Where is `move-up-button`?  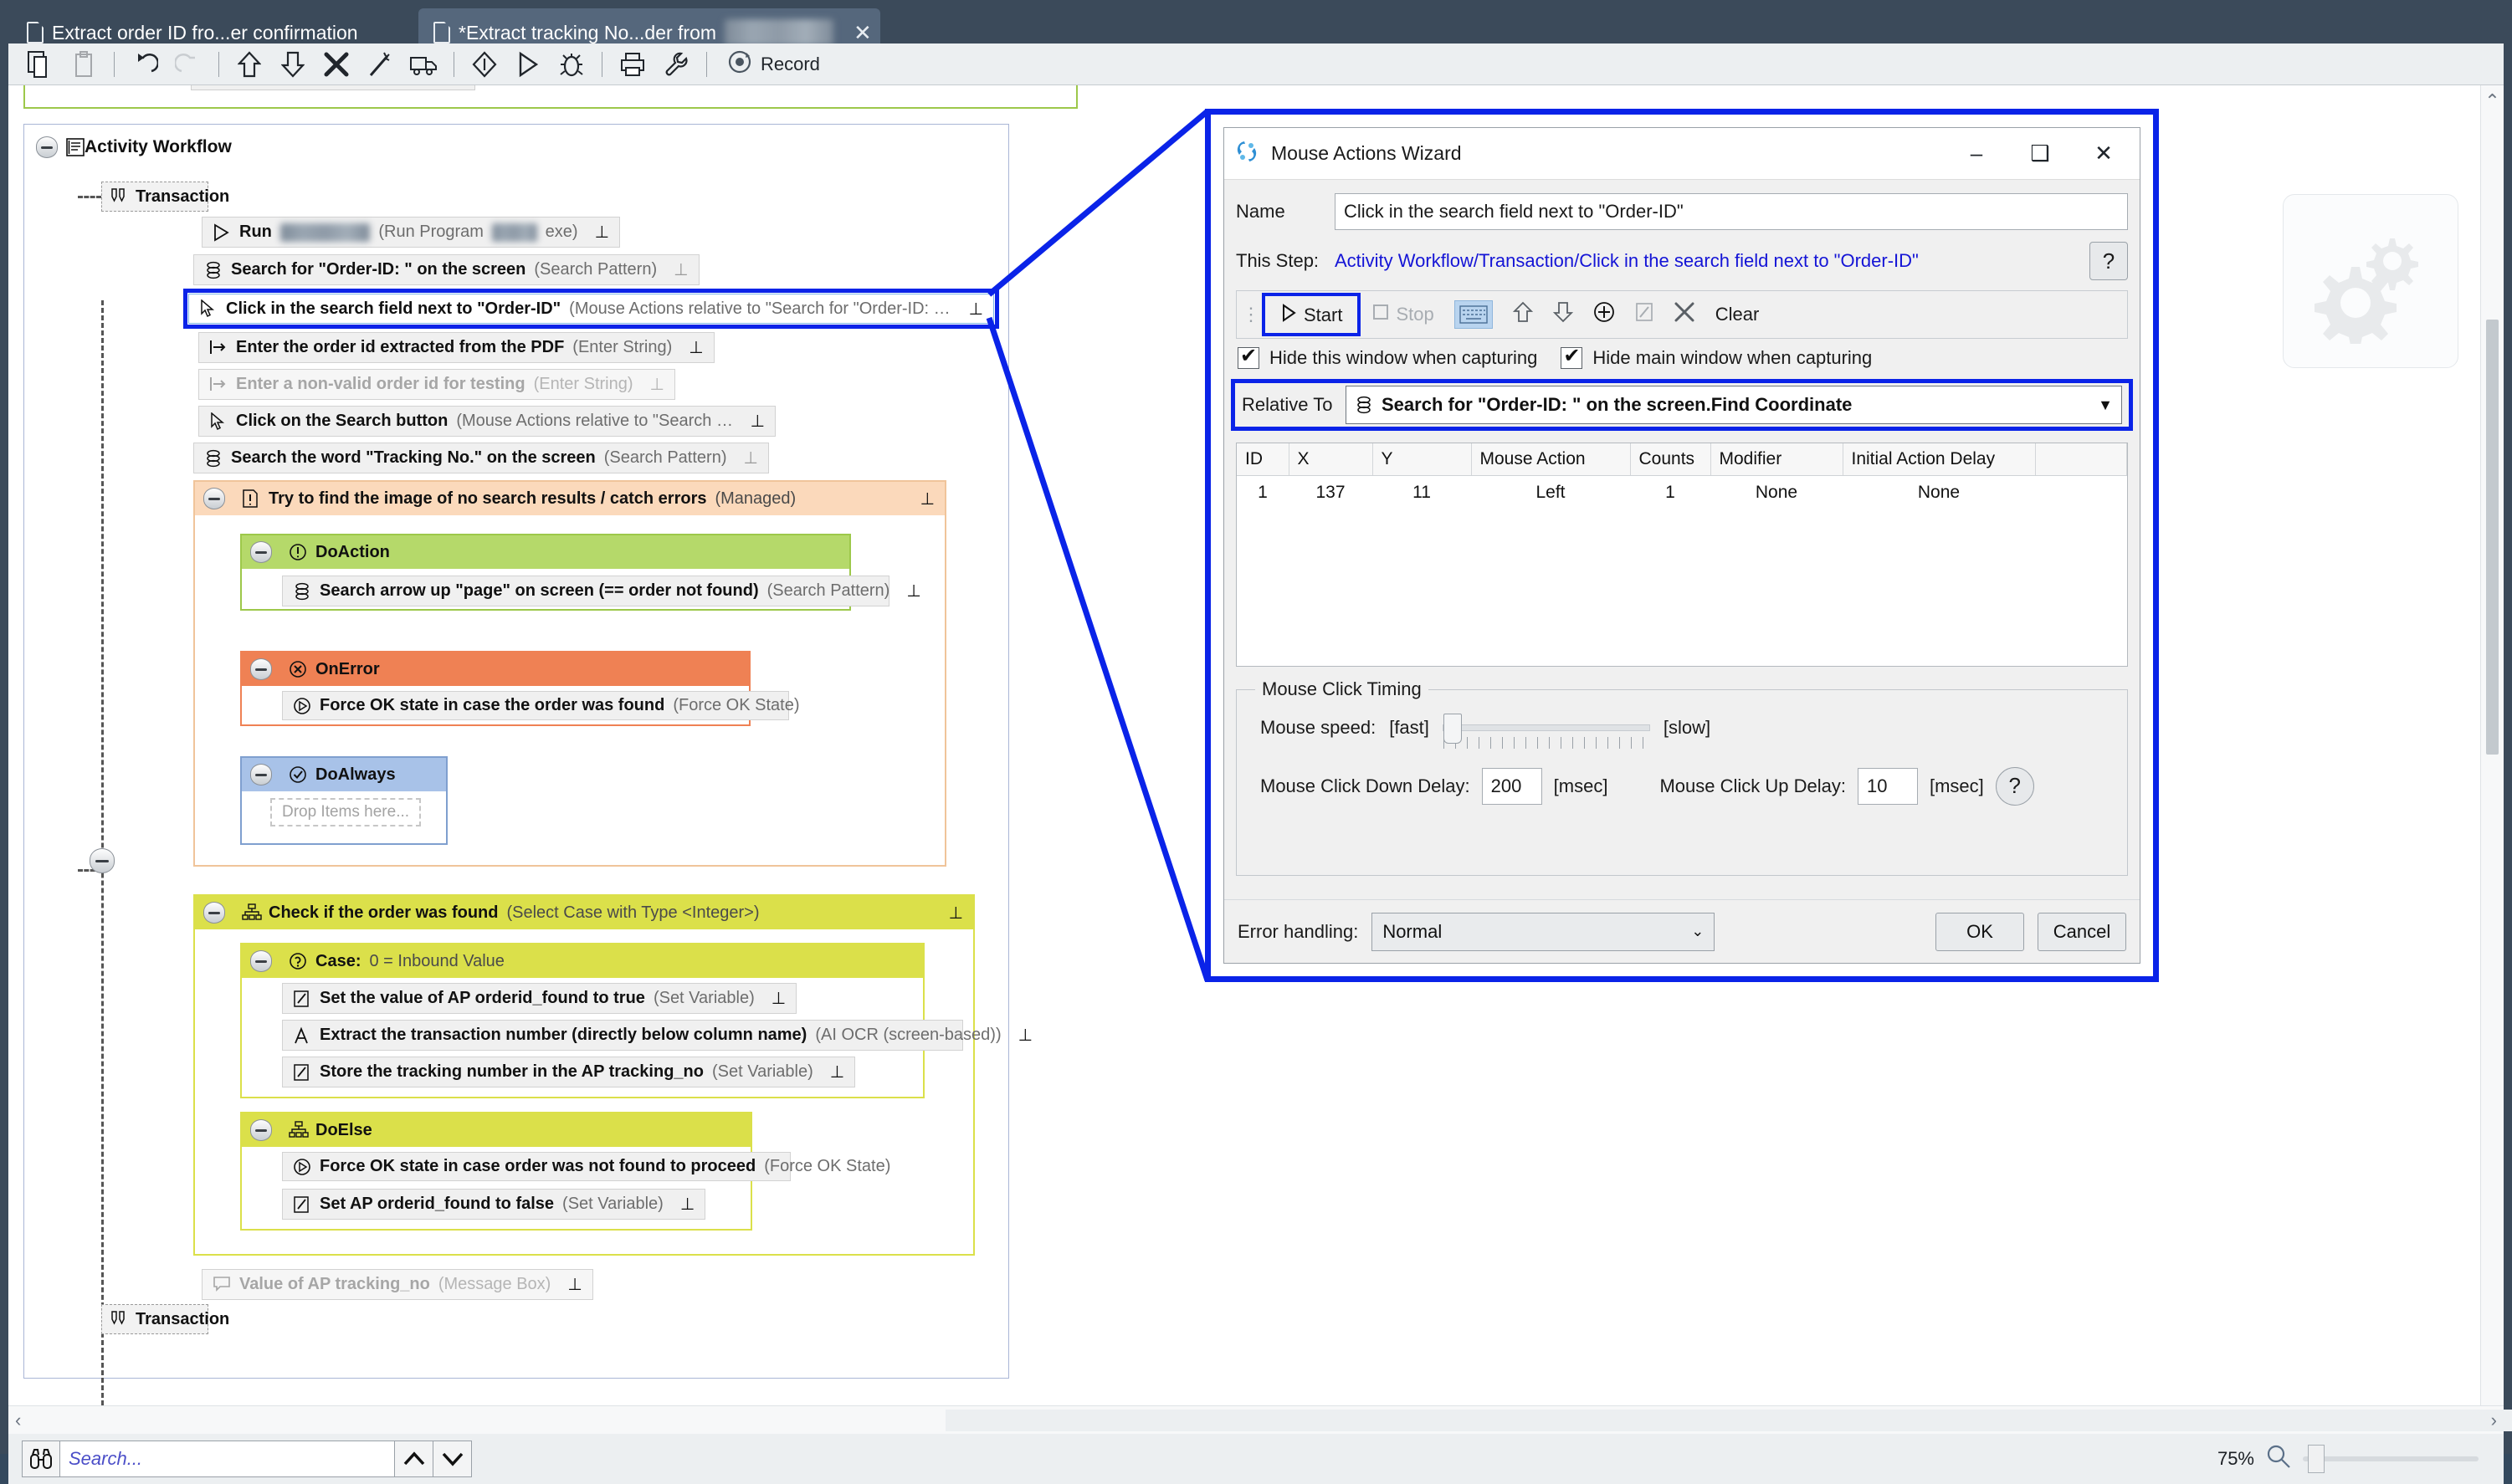 move-up-button is located at coordinates (1523, 314).